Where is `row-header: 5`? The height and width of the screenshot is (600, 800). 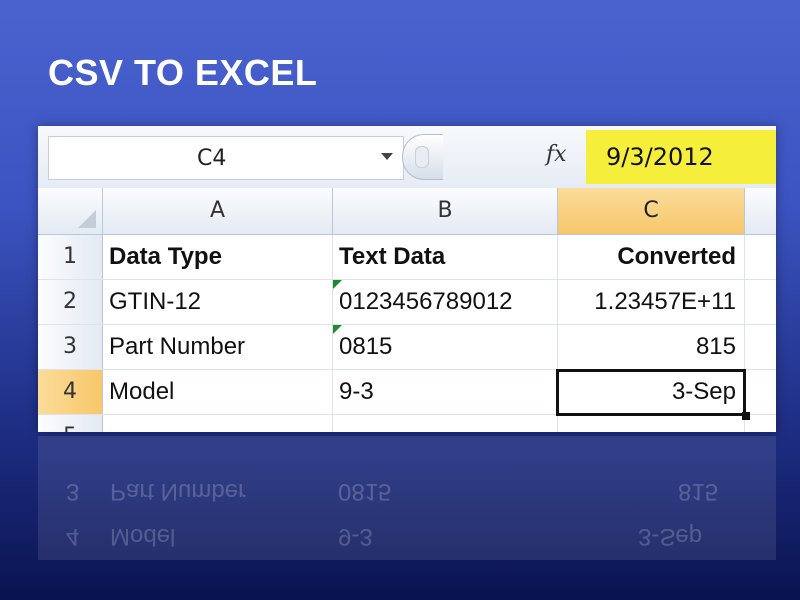
row-header: 5 is located at coordinates (70, 423).